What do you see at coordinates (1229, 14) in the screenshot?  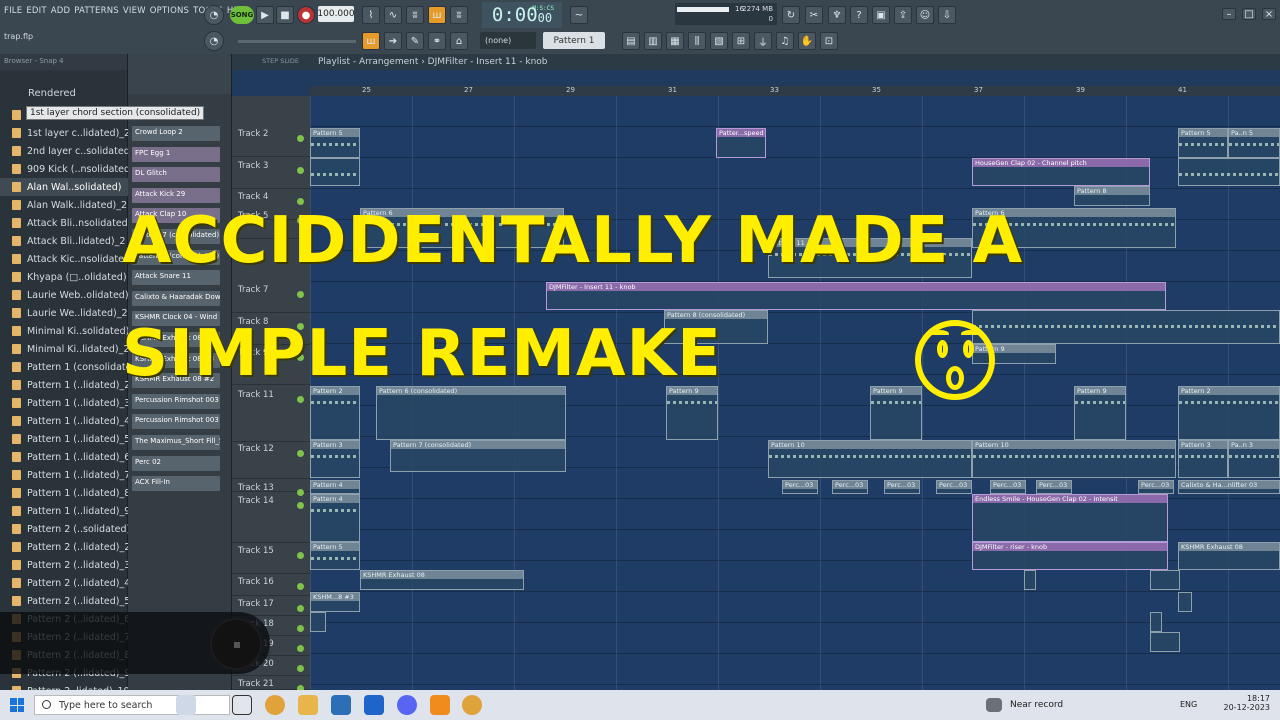 I see `minimize-icon: –` at bounding box center [1229, 14].